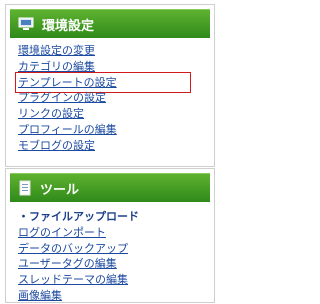 The height and width of the screenshot is (304, 320). Describe the element at coordinates (116, 249) in the screenshot. I see `menu-item-backup: データのバックアップ` at that location.